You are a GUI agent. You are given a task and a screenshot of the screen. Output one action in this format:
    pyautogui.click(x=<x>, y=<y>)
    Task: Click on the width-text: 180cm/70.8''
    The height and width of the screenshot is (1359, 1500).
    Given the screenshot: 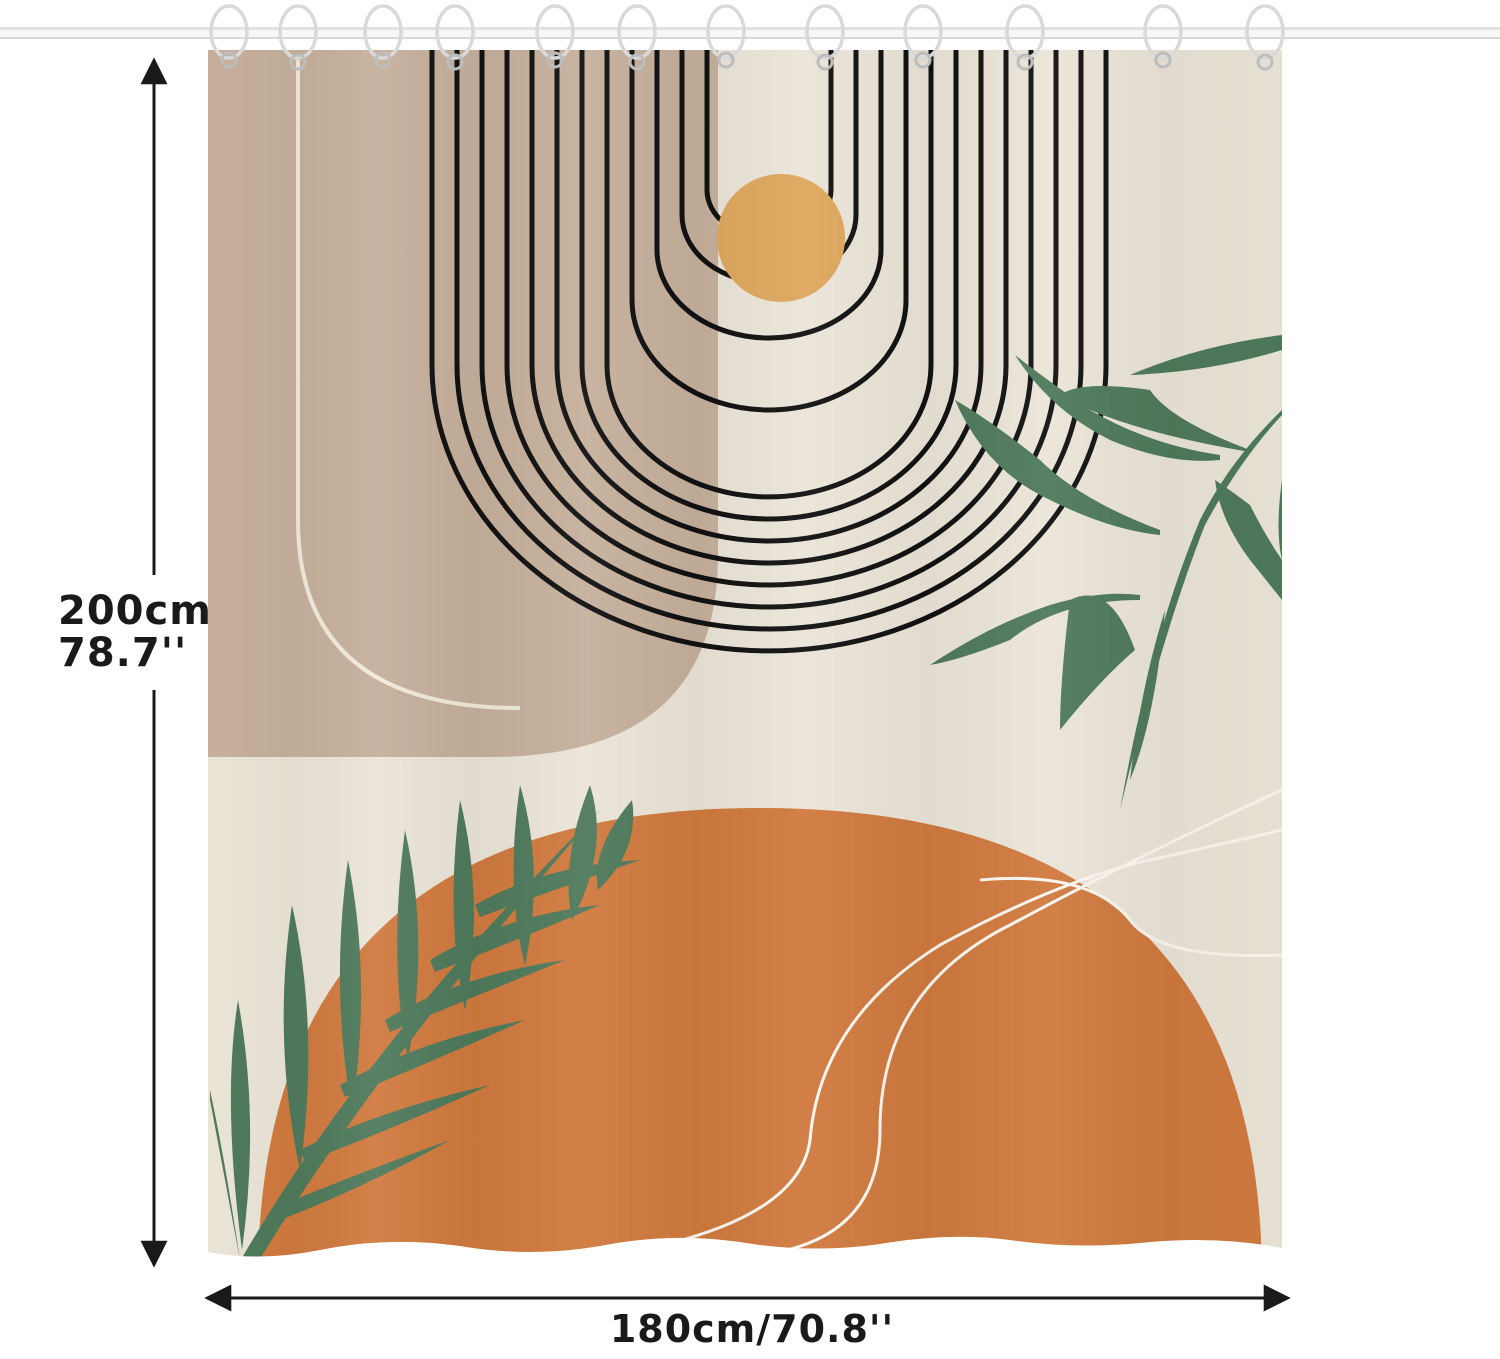 What is the action you would take?
    pyautogui.click(x=752, y=1329)
    